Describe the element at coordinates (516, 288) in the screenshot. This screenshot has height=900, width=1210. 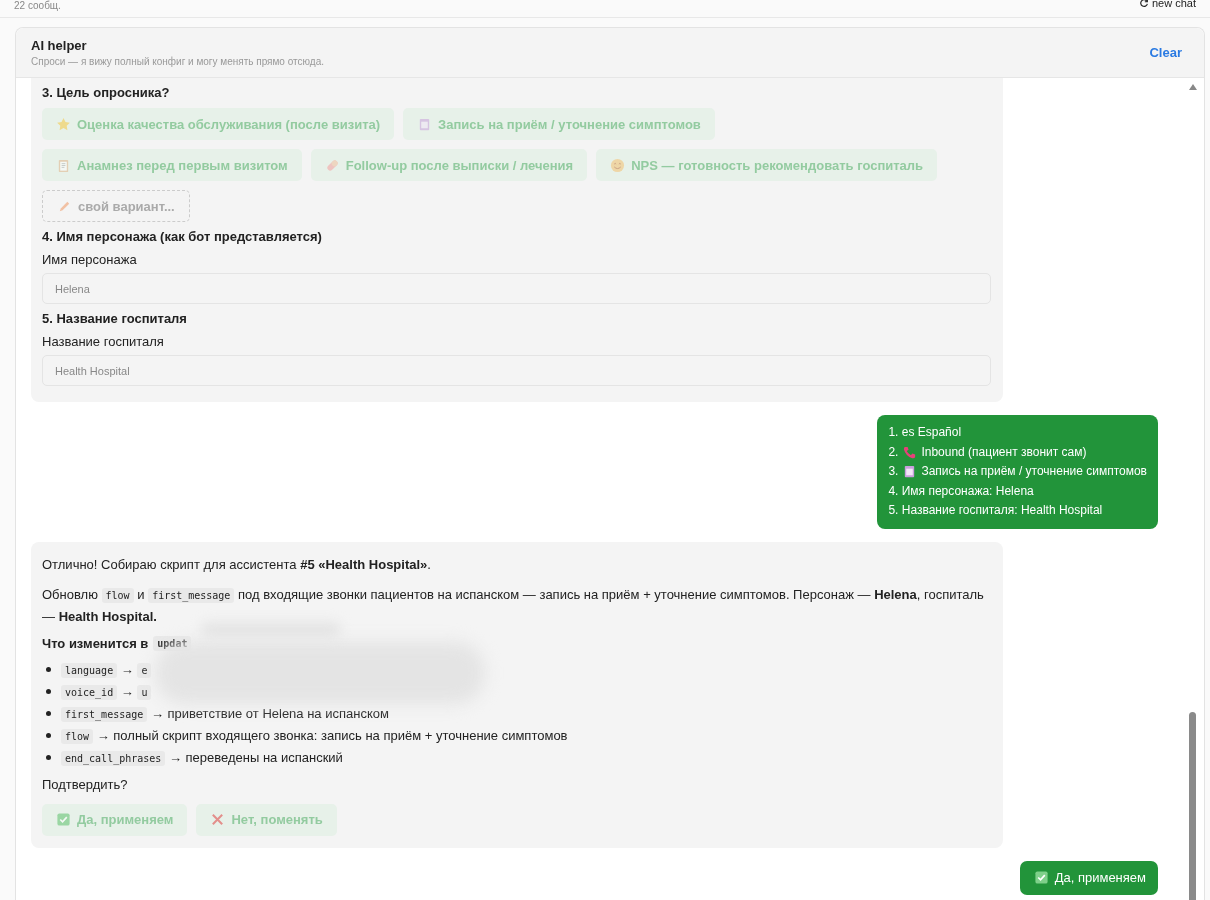
I see `input-field: Helena` at that location.